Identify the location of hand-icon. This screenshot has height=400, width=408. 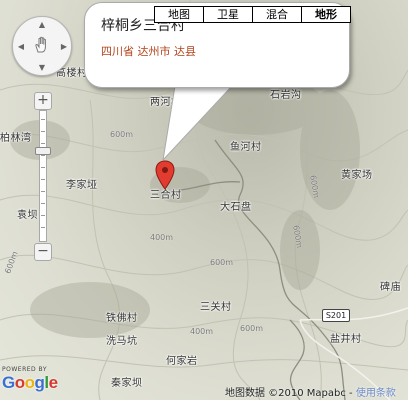
(42, 45).